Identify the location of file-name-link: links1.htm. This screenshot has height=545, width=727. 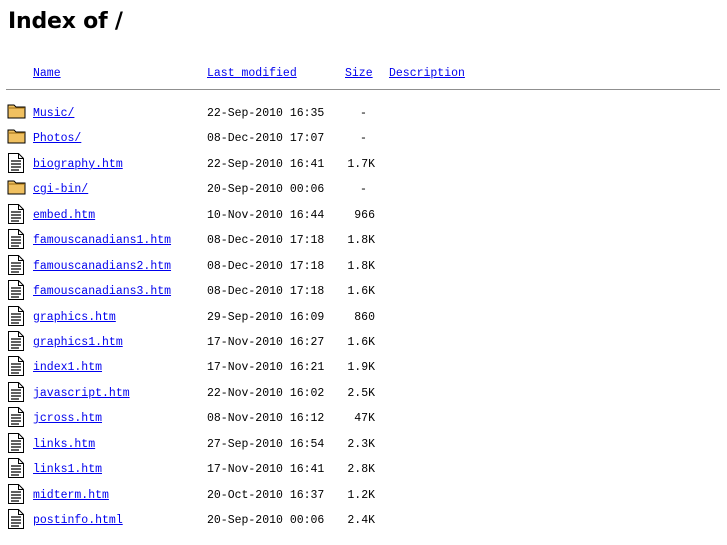
(67, 469).